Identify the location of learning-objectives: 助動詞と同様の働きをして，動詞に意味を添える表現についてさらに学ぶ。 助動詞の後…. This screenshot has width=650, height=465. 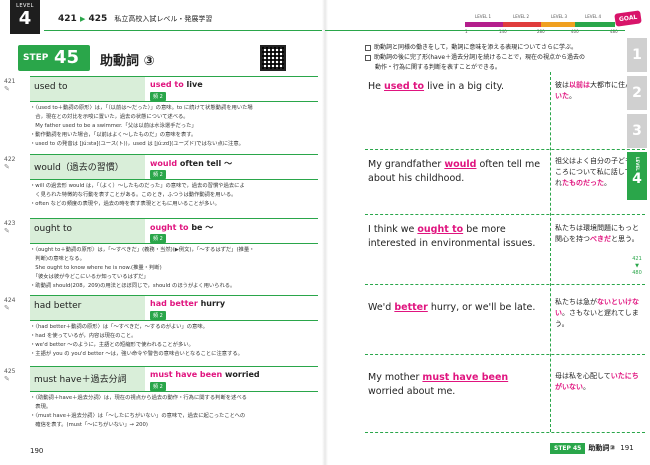
(500, 58).